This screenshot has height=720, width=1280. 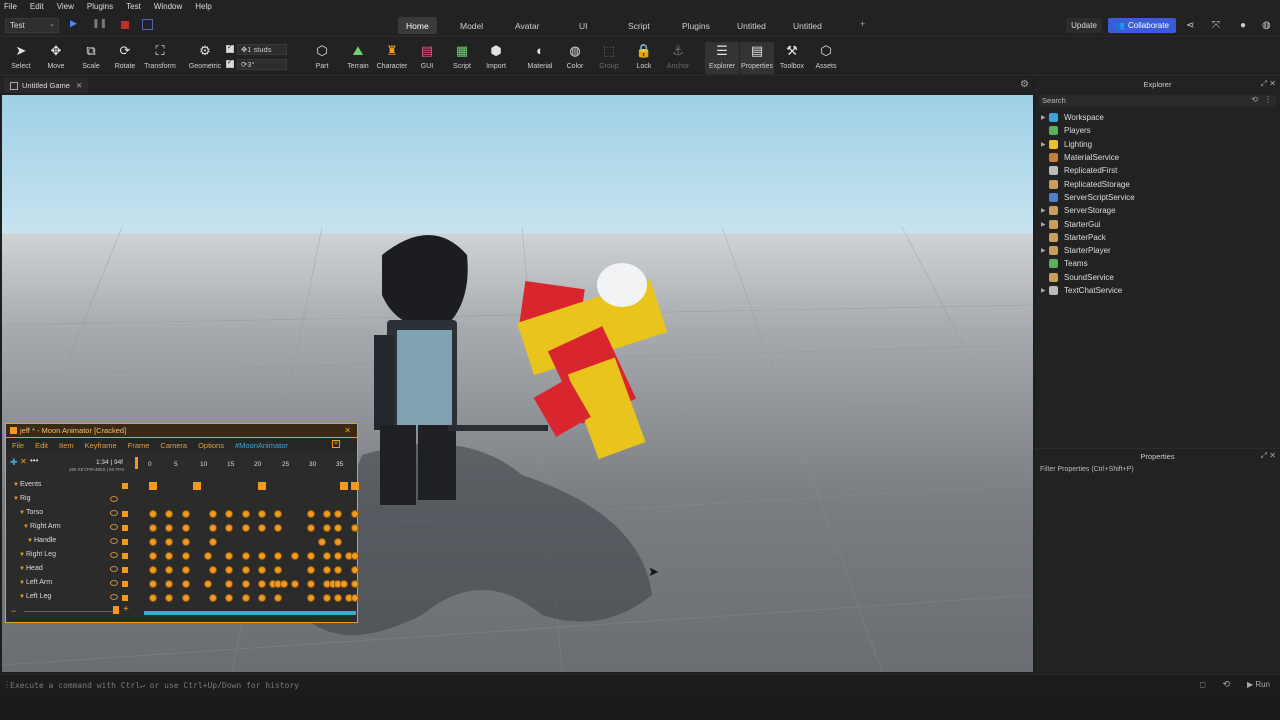 What do you see at coordinates (1254, 99) in the screenshot?
I see `history-icon: ⟲` at bounding box center [1254, 99].